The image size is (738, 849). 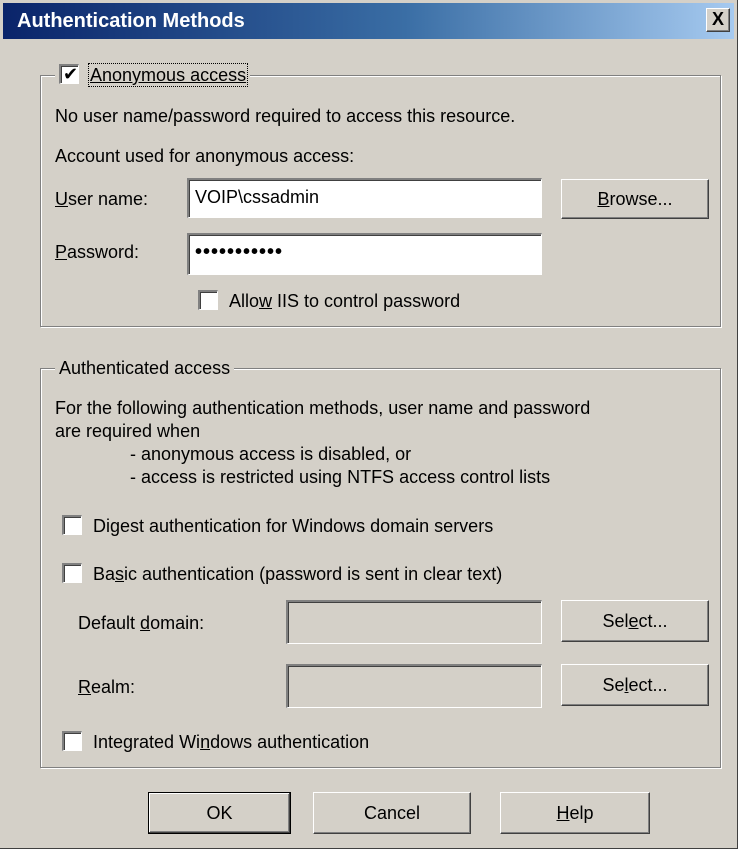 I want to click on authenticated-desc-line2: are required when, so click(x=128, y=431).